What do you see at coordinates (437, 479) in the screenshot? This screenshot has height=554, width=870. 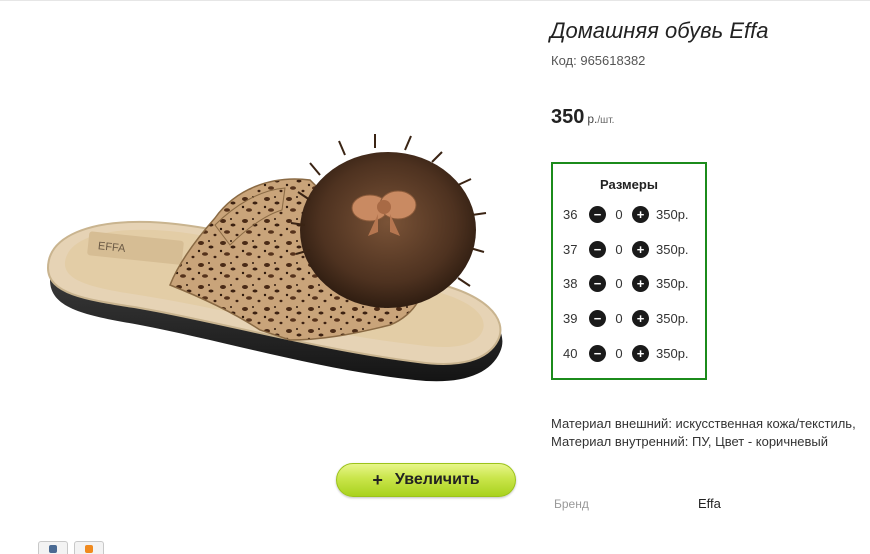 I see `zoom-button-label: Увеличить` at bounding box center [437, 479].